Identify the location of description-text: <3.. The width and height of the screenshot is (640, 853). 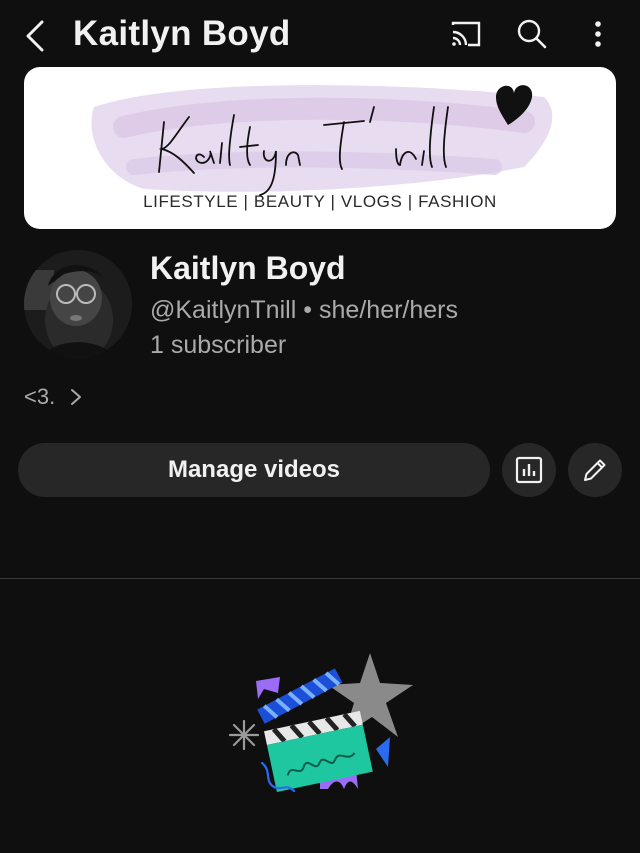
(40, 396).